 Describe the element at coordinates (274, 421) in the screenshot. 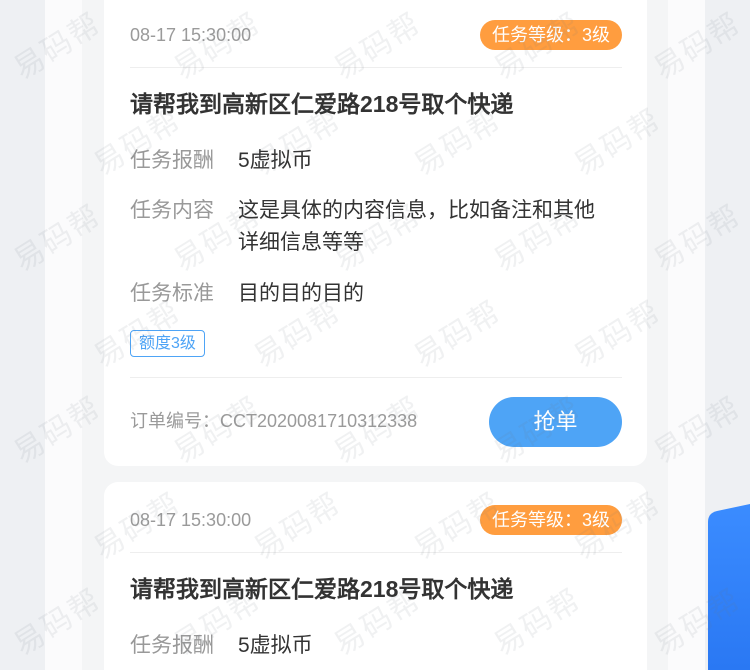

I see `order-number: 订单编号：CCT2020081710312338` at that location.